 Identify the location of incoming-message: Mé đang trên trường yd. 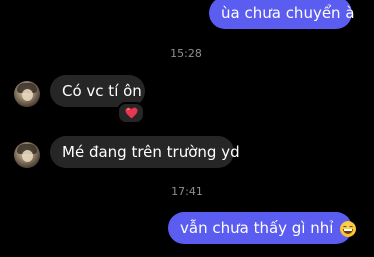
(145, 152).